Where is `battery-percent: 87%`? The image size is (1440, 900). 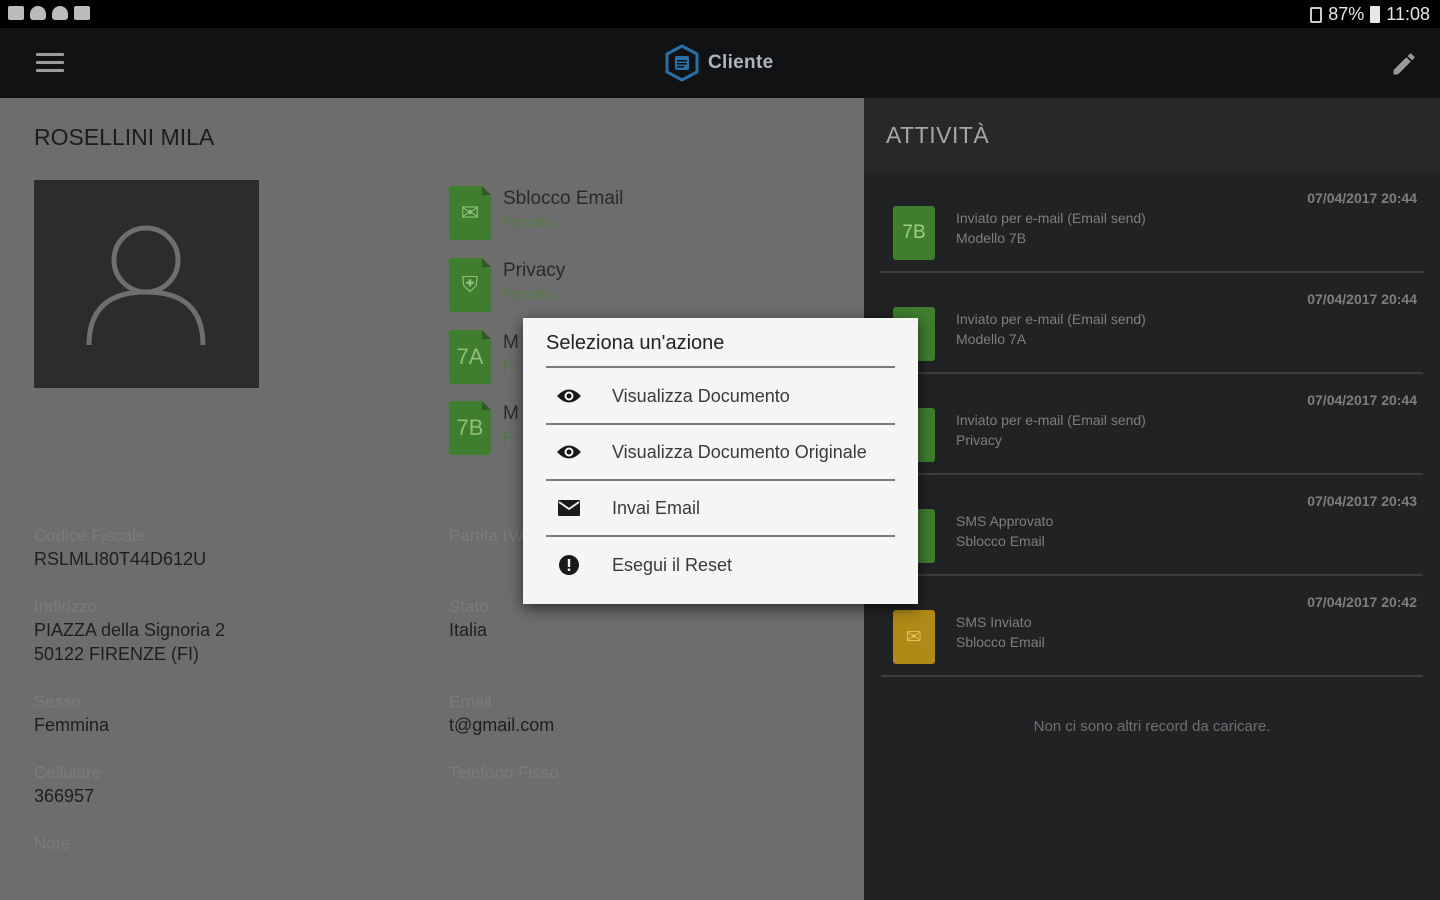 battery-percent: 87% is located at coordinates (1346, 14).